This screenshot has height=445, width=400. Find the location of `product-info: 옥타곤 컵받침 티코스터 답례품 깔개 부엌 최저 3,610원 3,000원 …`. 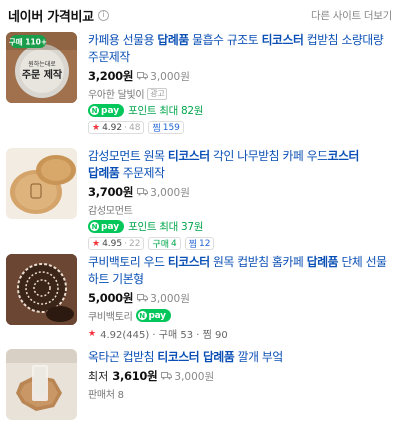

product-info: 옥타곤 컵받침 티코스터 답례품 깔개 부엌 최저 3,610원 3,000원 … is located at coordinates (240, 375).